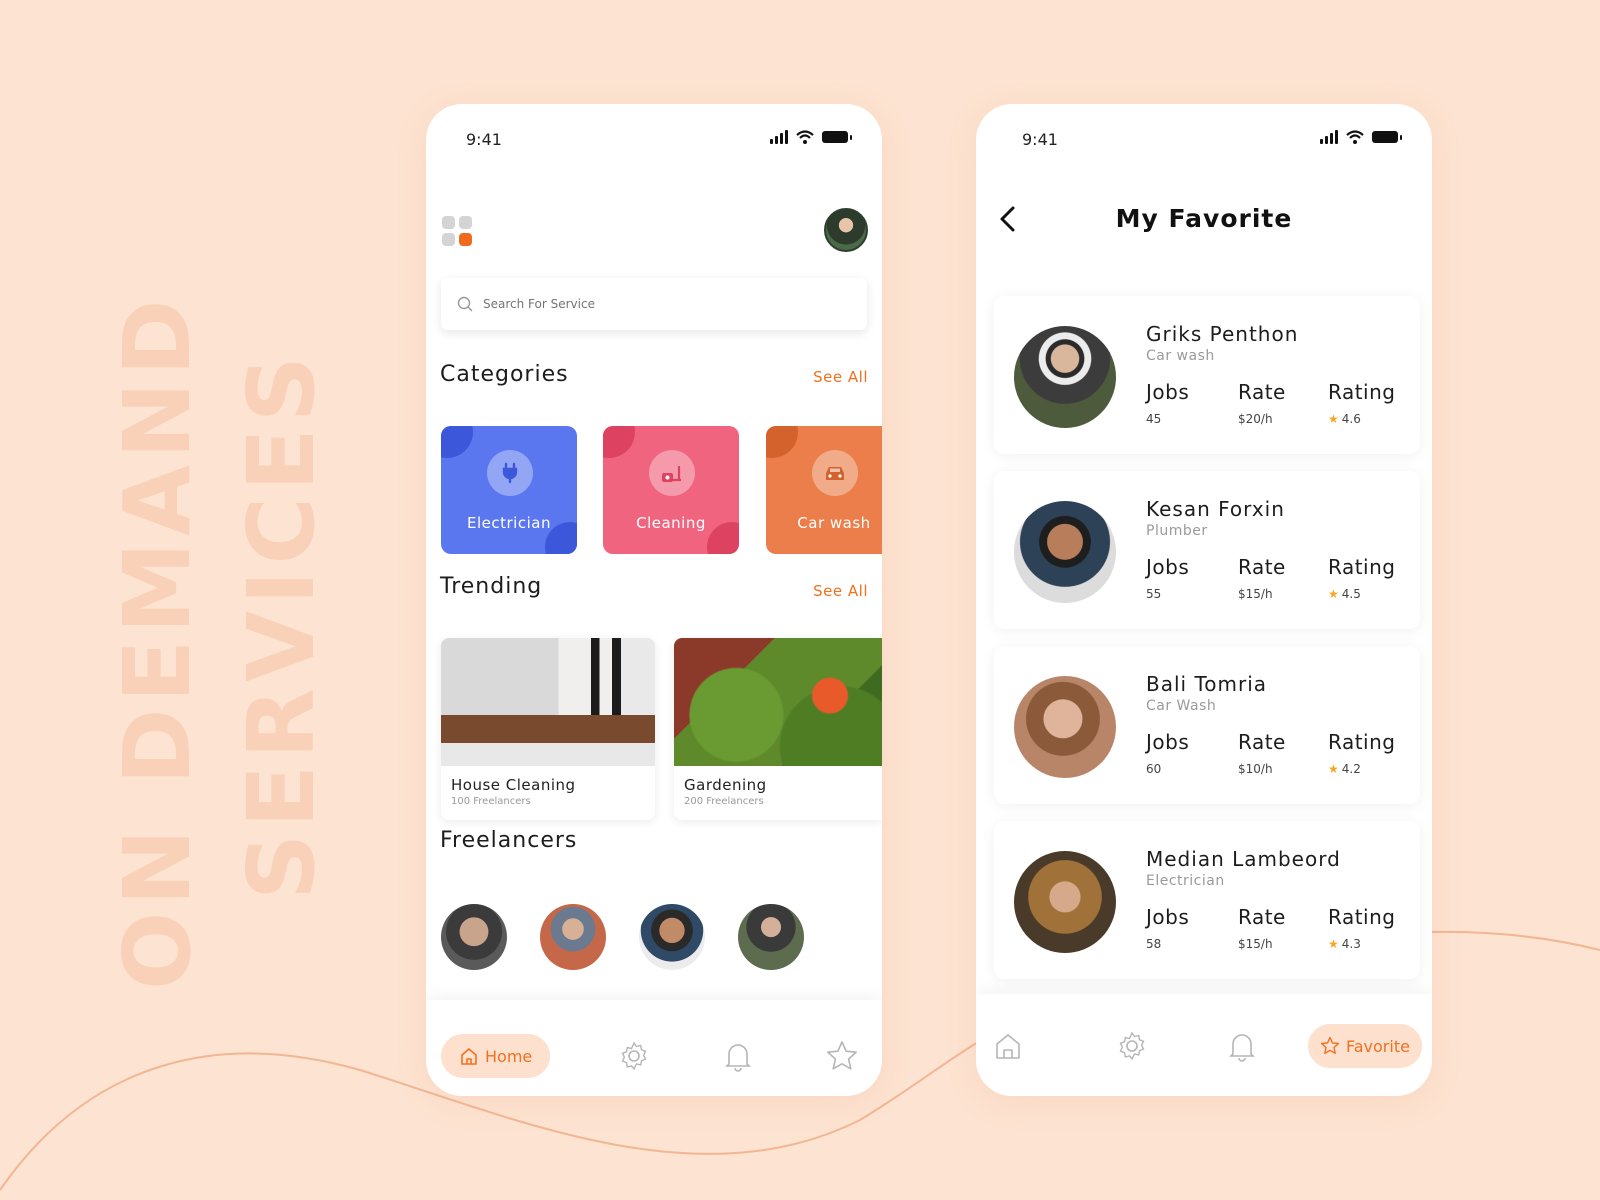  Describe the element at coordinates (1204, 218) in the screenshot. I see `page-title: My Favorite` at that location.